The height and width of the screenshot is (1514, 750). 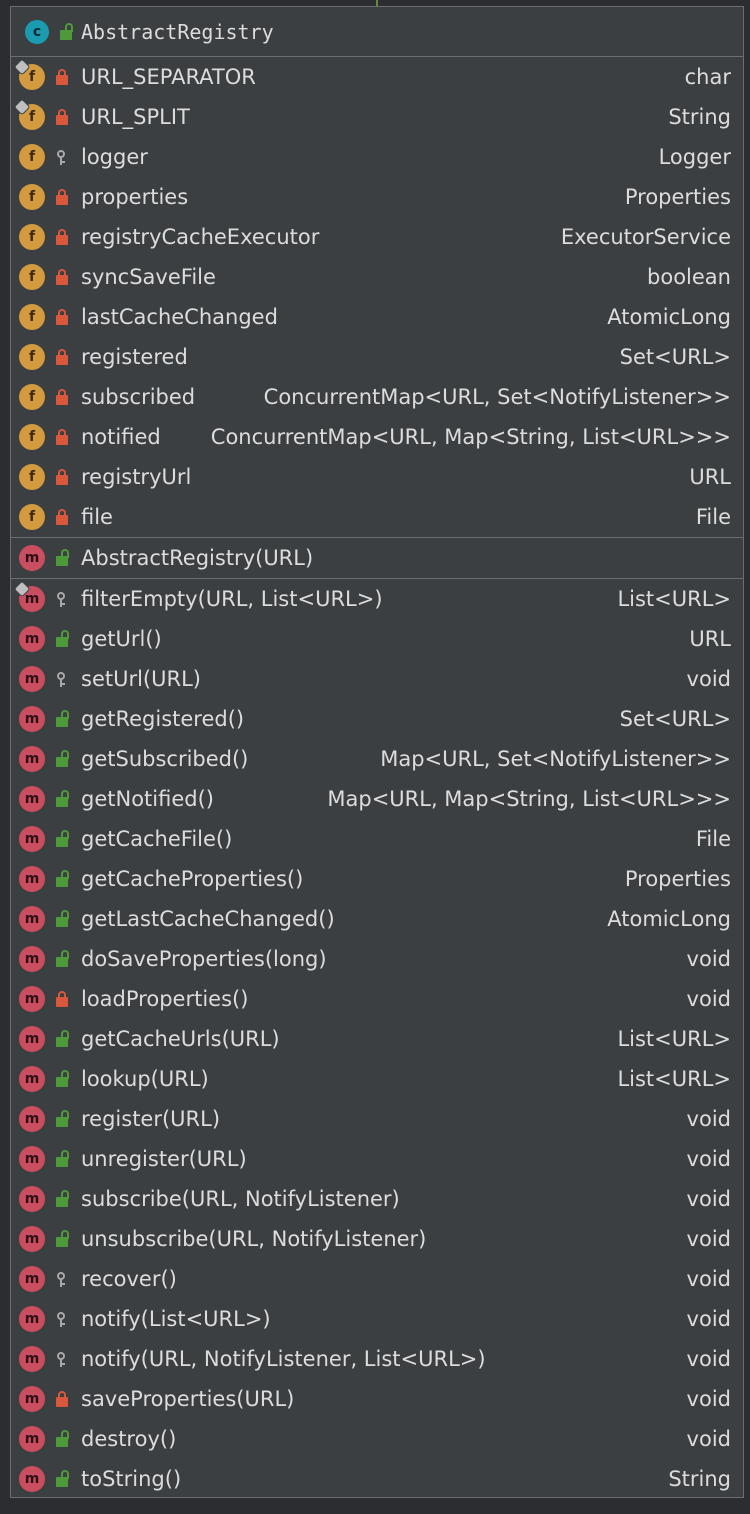 I want to click on method-name: getUrl(), so click(x=121, y=639).